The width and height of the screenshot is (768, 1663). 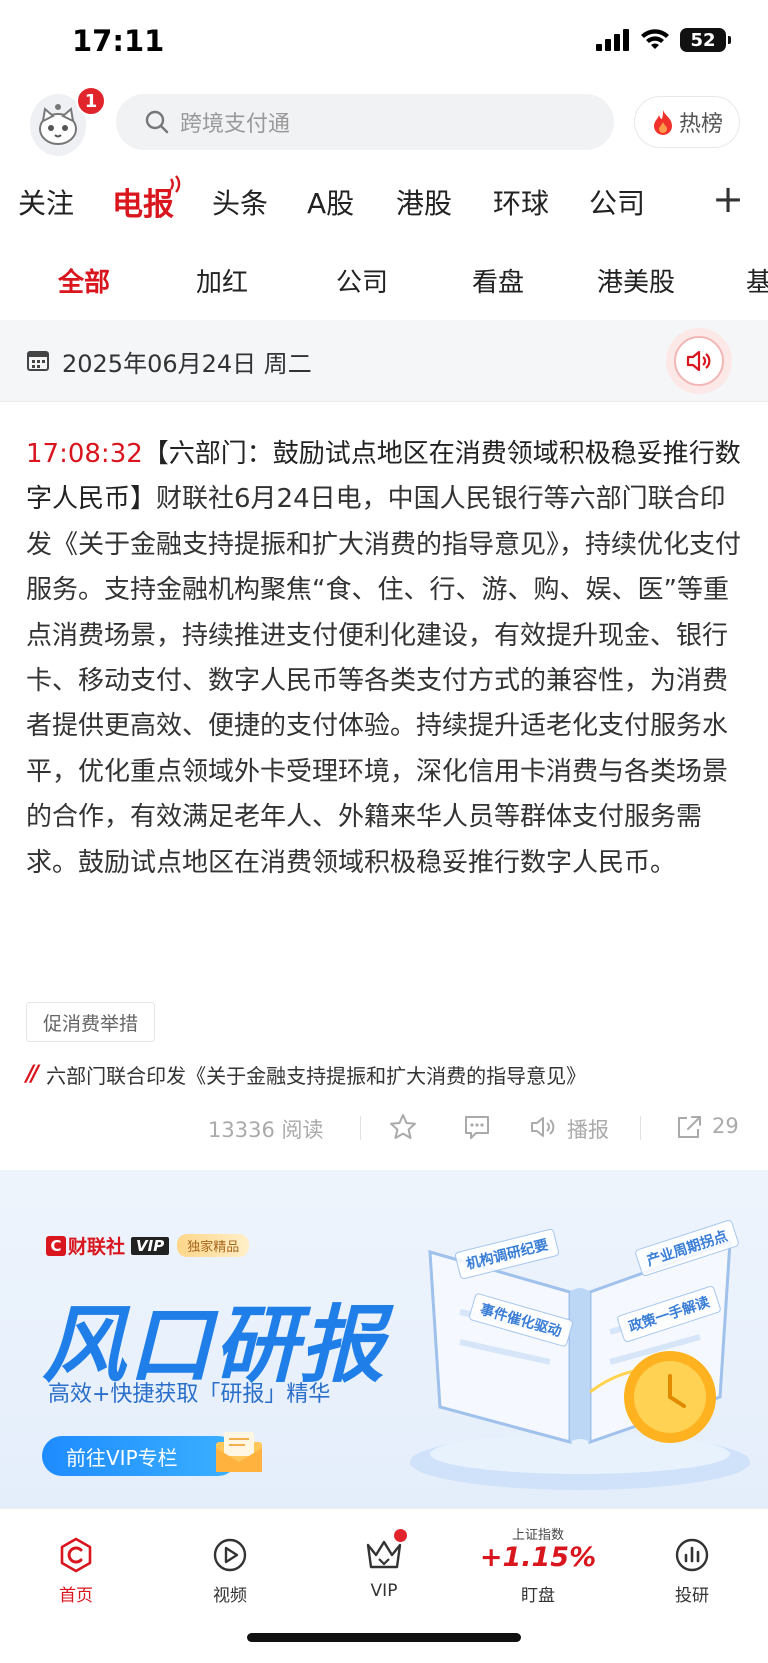 What do you see at coordinates (662, 122) in the screenshot?
I see `flame-icon` at bounding box center [662, 122].